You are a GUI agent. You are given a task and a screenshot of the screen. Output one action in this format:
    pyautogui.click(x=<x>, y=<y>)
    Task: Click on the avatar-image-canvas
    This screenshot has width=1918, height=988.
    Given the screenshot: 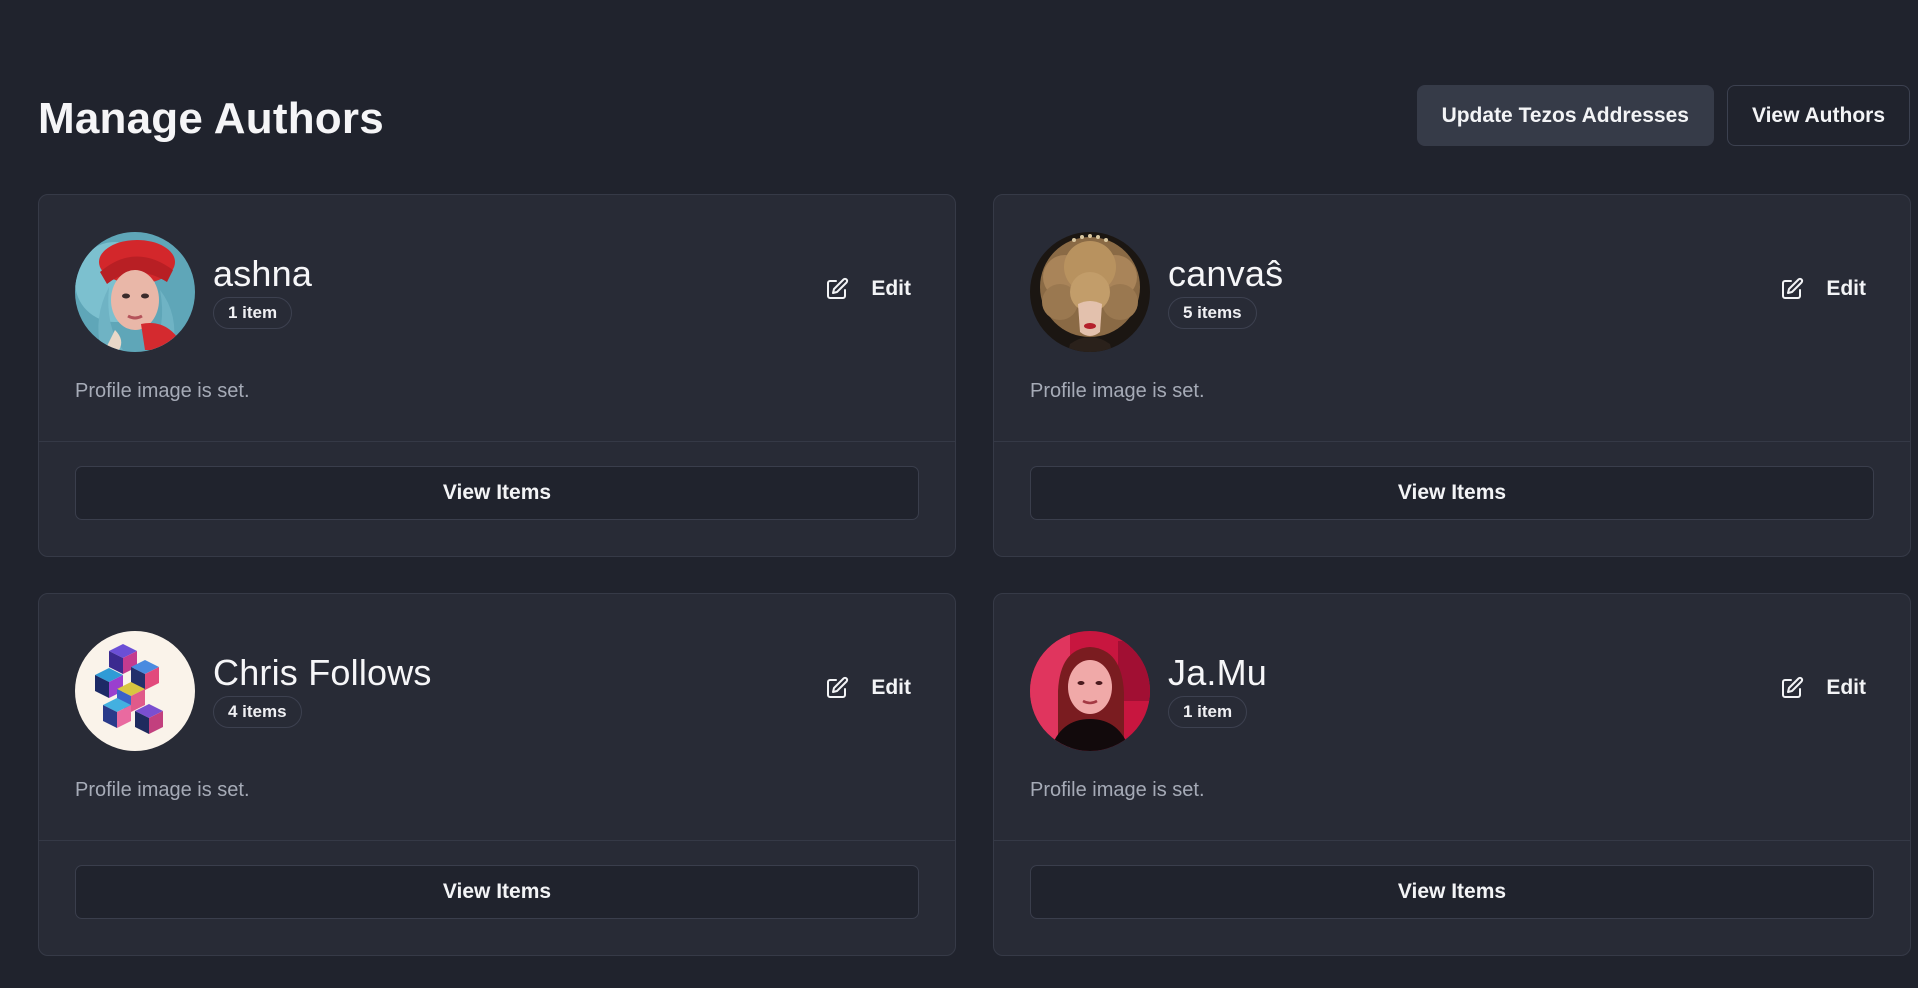 What is the action you would take?
    pyautogui.click(x=1090, y=292)
    